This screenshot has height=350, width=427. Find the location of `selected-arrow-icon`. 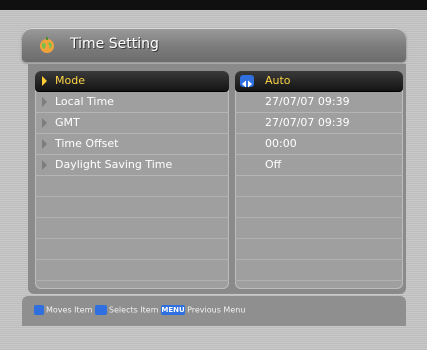

selected-arrow-icon is located at coordinates (44, 81).